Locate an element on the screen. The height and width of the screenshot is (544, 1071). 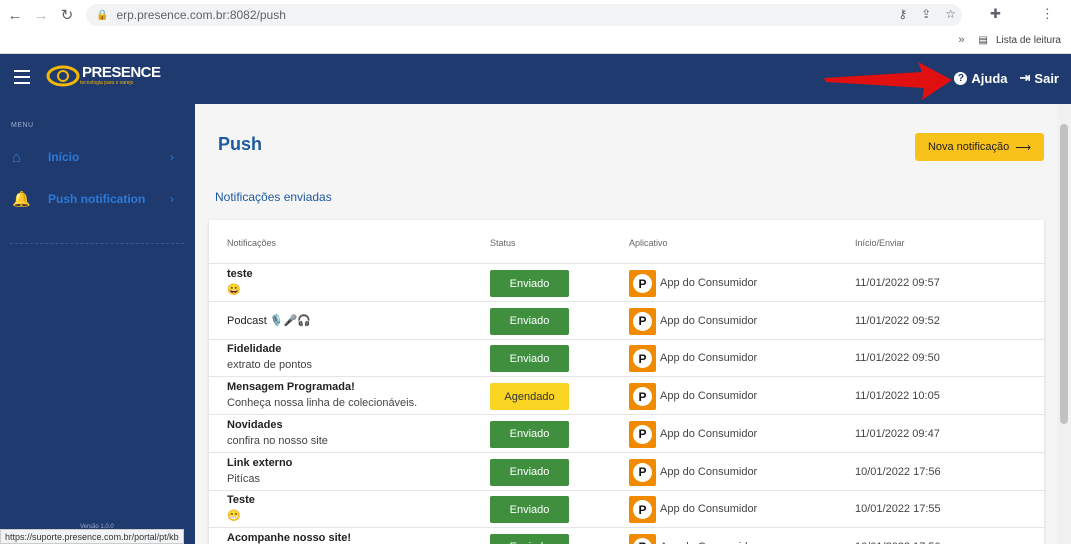
column-header-date: Início/Enviar is located at coordinates (880, 243).